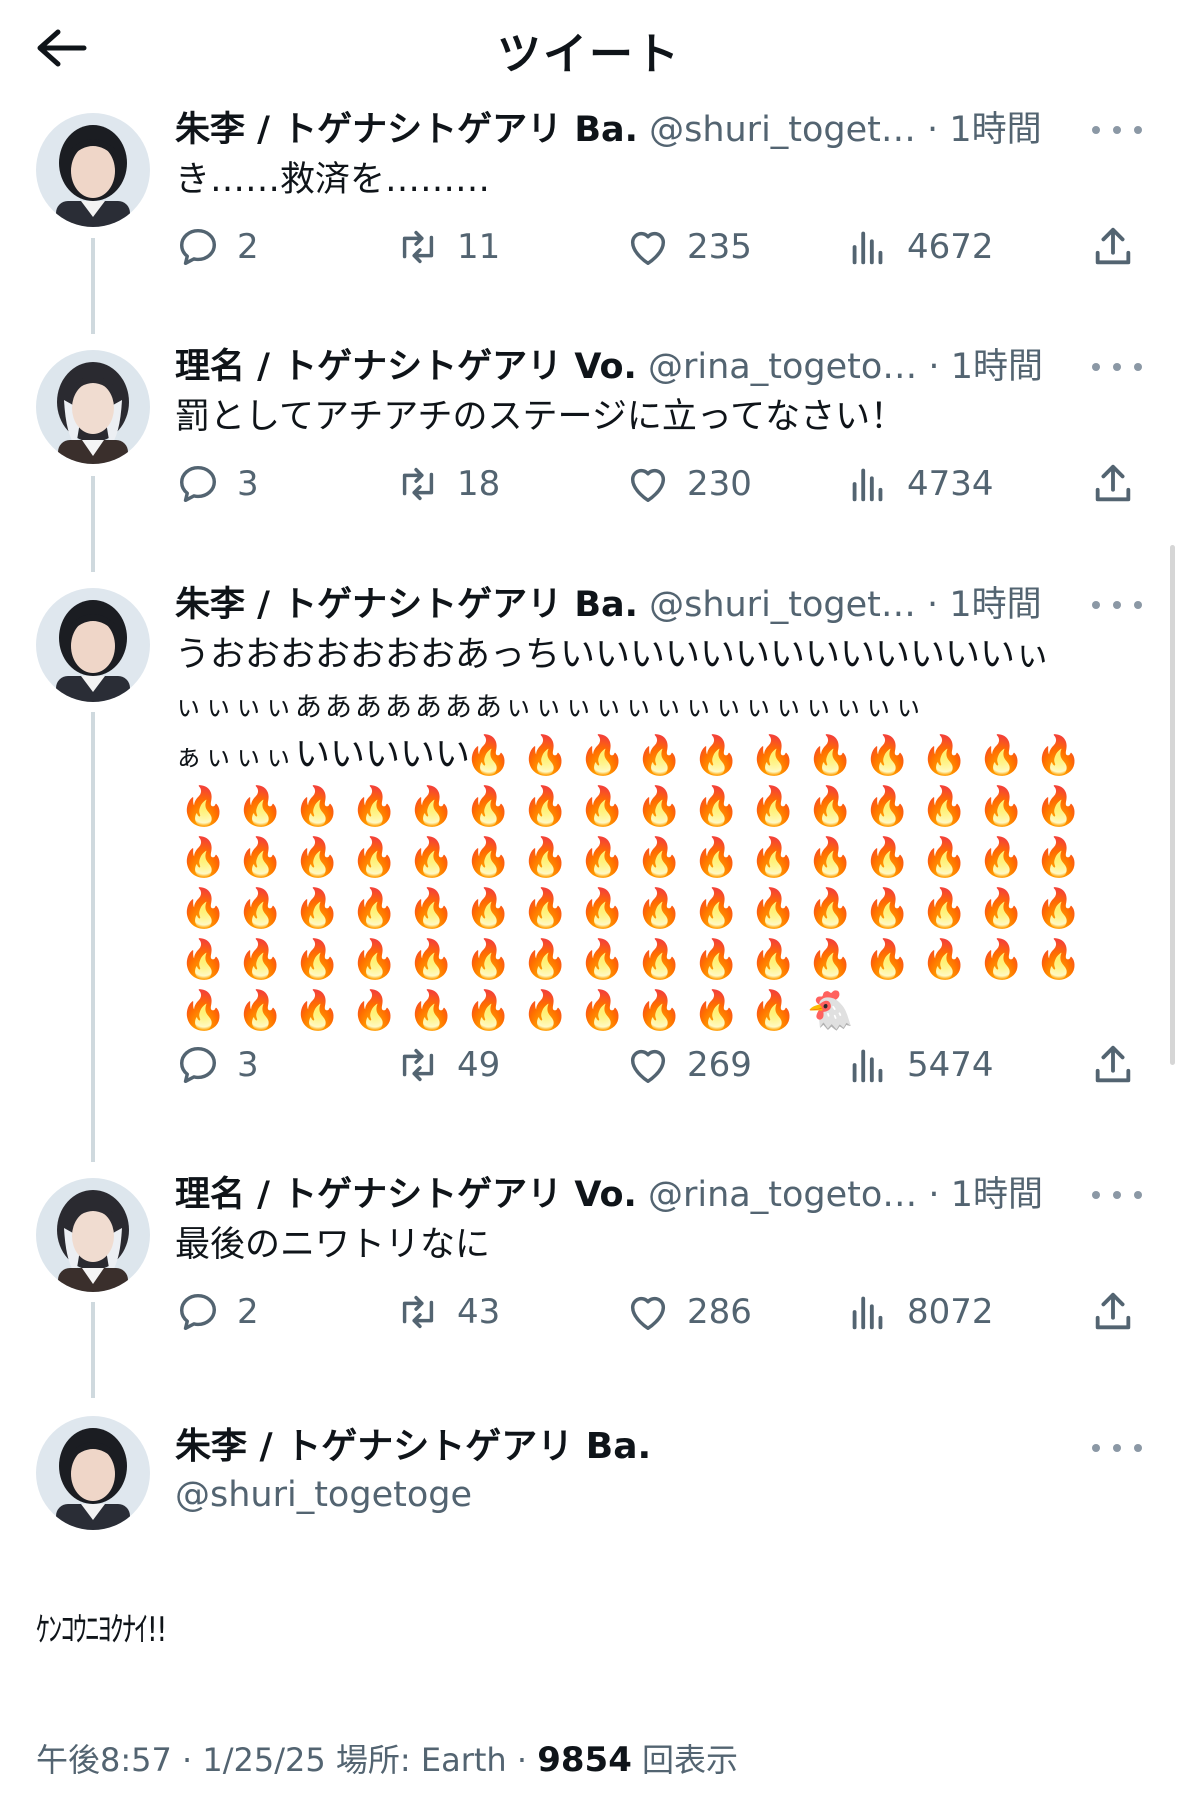  Describe the element at coordinates (950, 484) in the screenshot. I see `view-count: 4734` at that location.